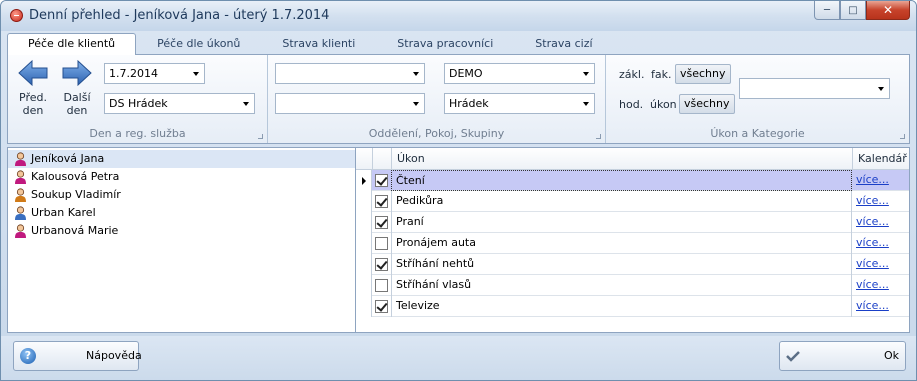  Describe the element at coordinates (888, 10) in the screenshot. I see `close-button: ✕` at that location.